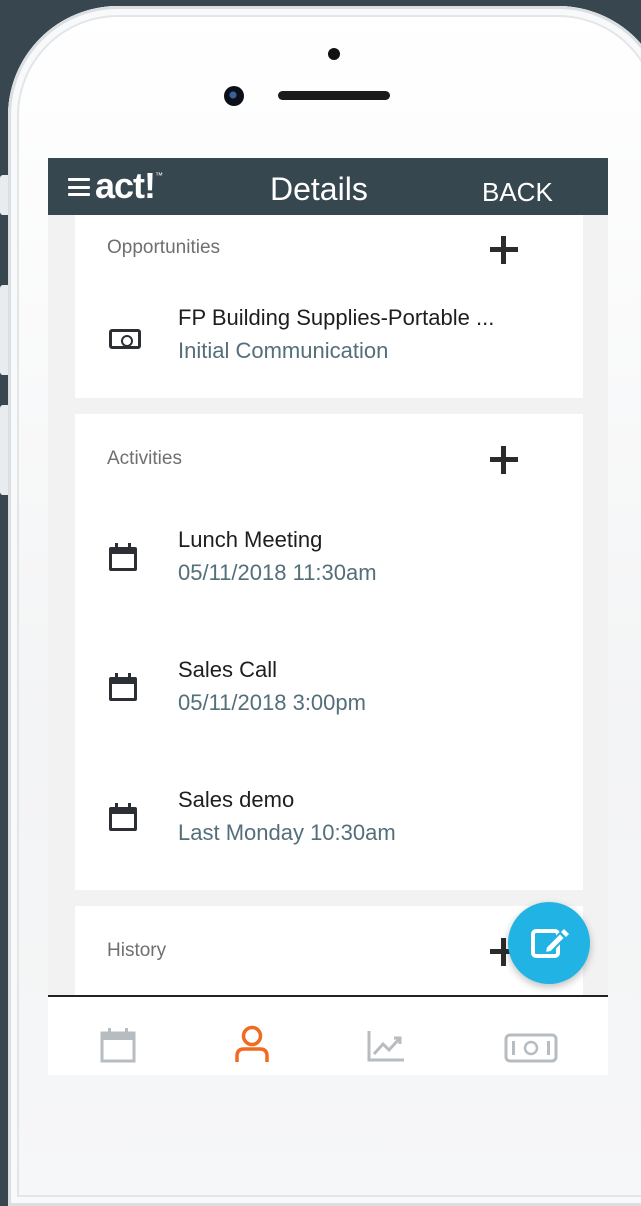  I want to click on nav-reports-tab, so click(386, 1048).